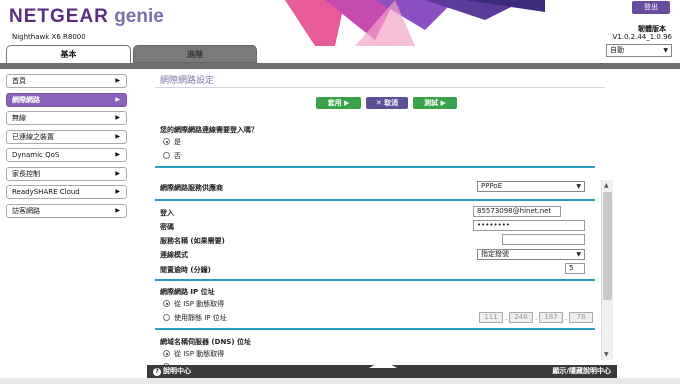 This screenshot has width=680, height=384. What do you see at coordinates (26, 173) in the screenshot?
I see `sidebar-item-label: 家長控制` at bounding box center [26, 173].